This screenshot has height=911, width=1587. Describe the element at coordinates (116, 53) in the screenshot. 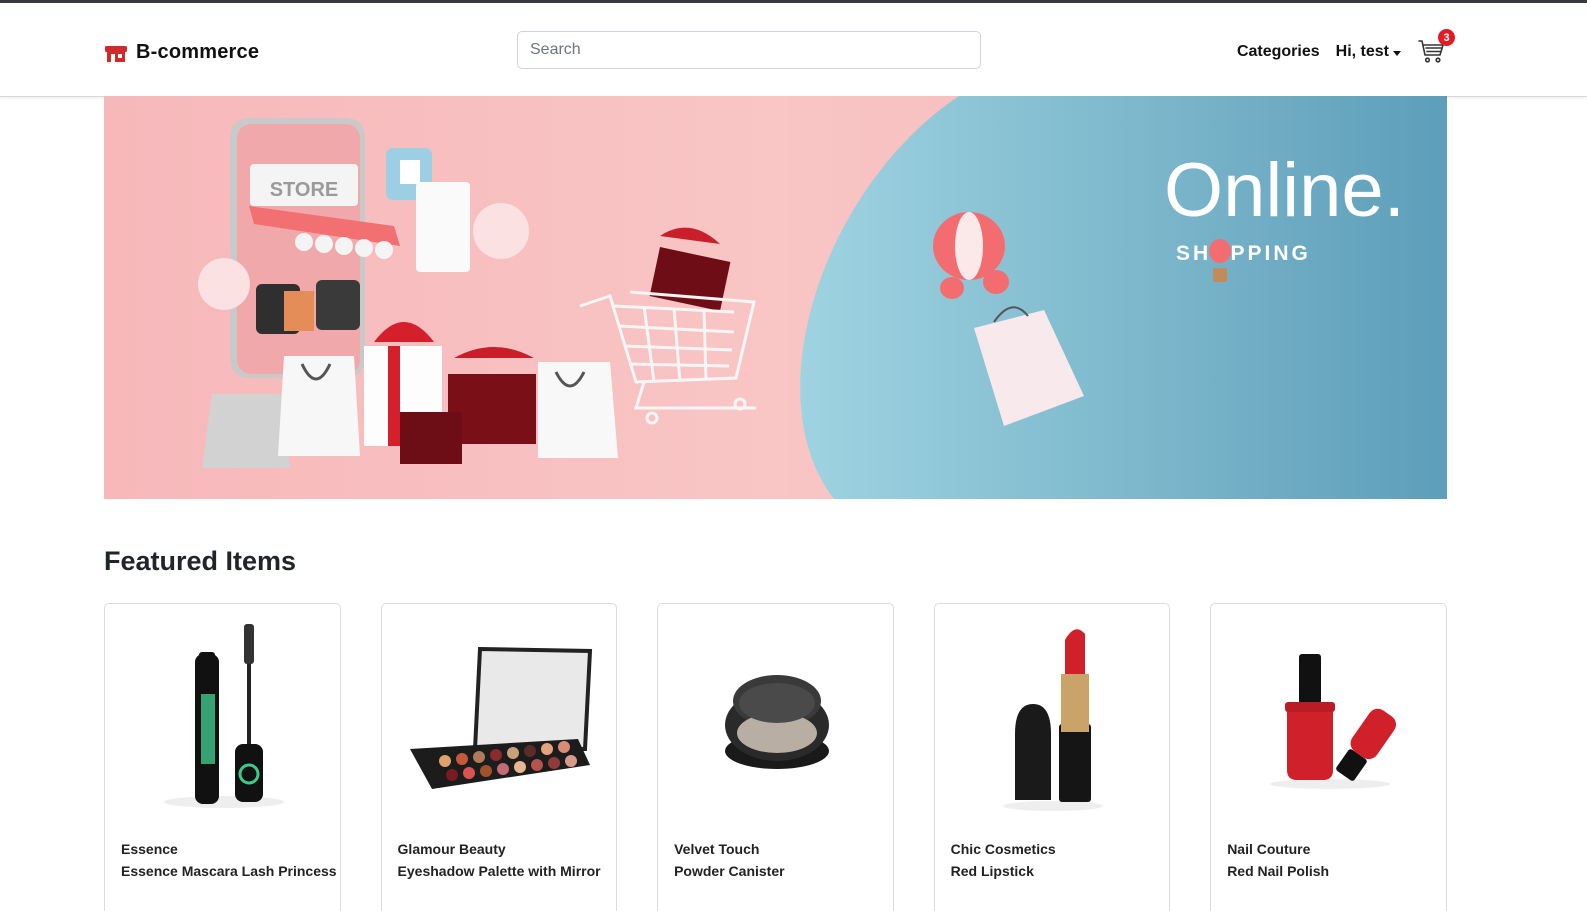

I see `store-icon` at that location.